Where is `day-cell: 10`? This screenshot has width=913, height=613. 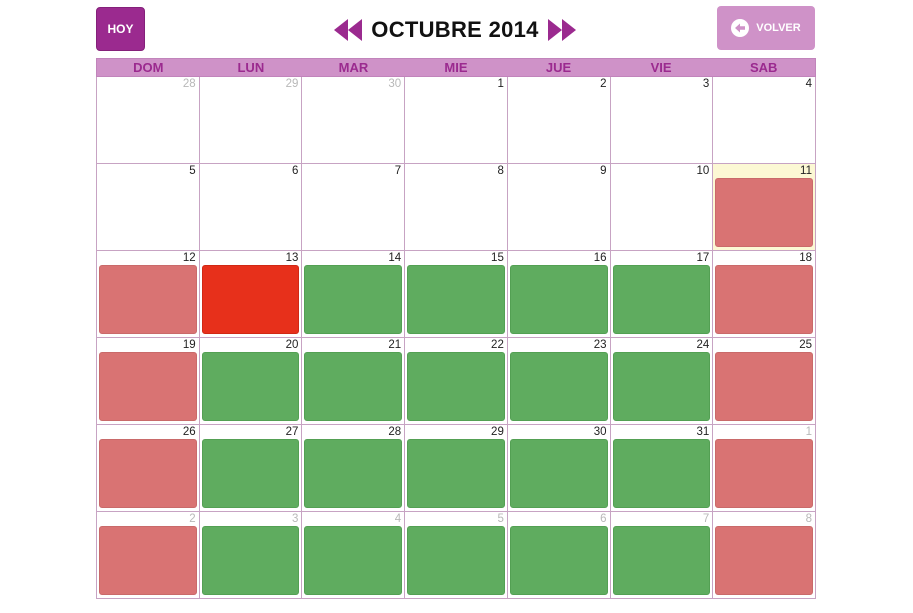 day-cell: 10 is located at coordinates (662, 207).